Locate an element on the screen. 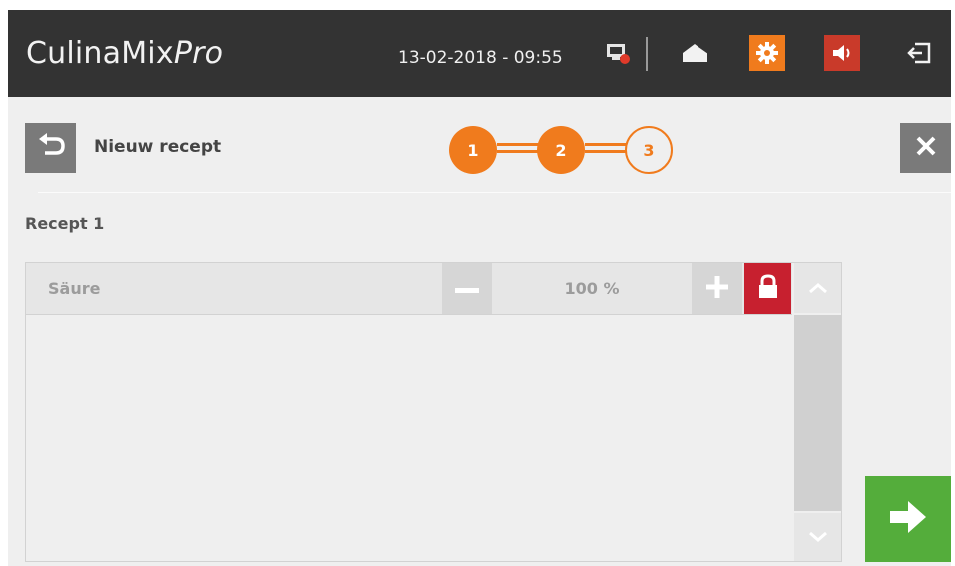 This screenshot has width=955, height=566. page-title: Nieuw recept is located at coordinates (158, 147).